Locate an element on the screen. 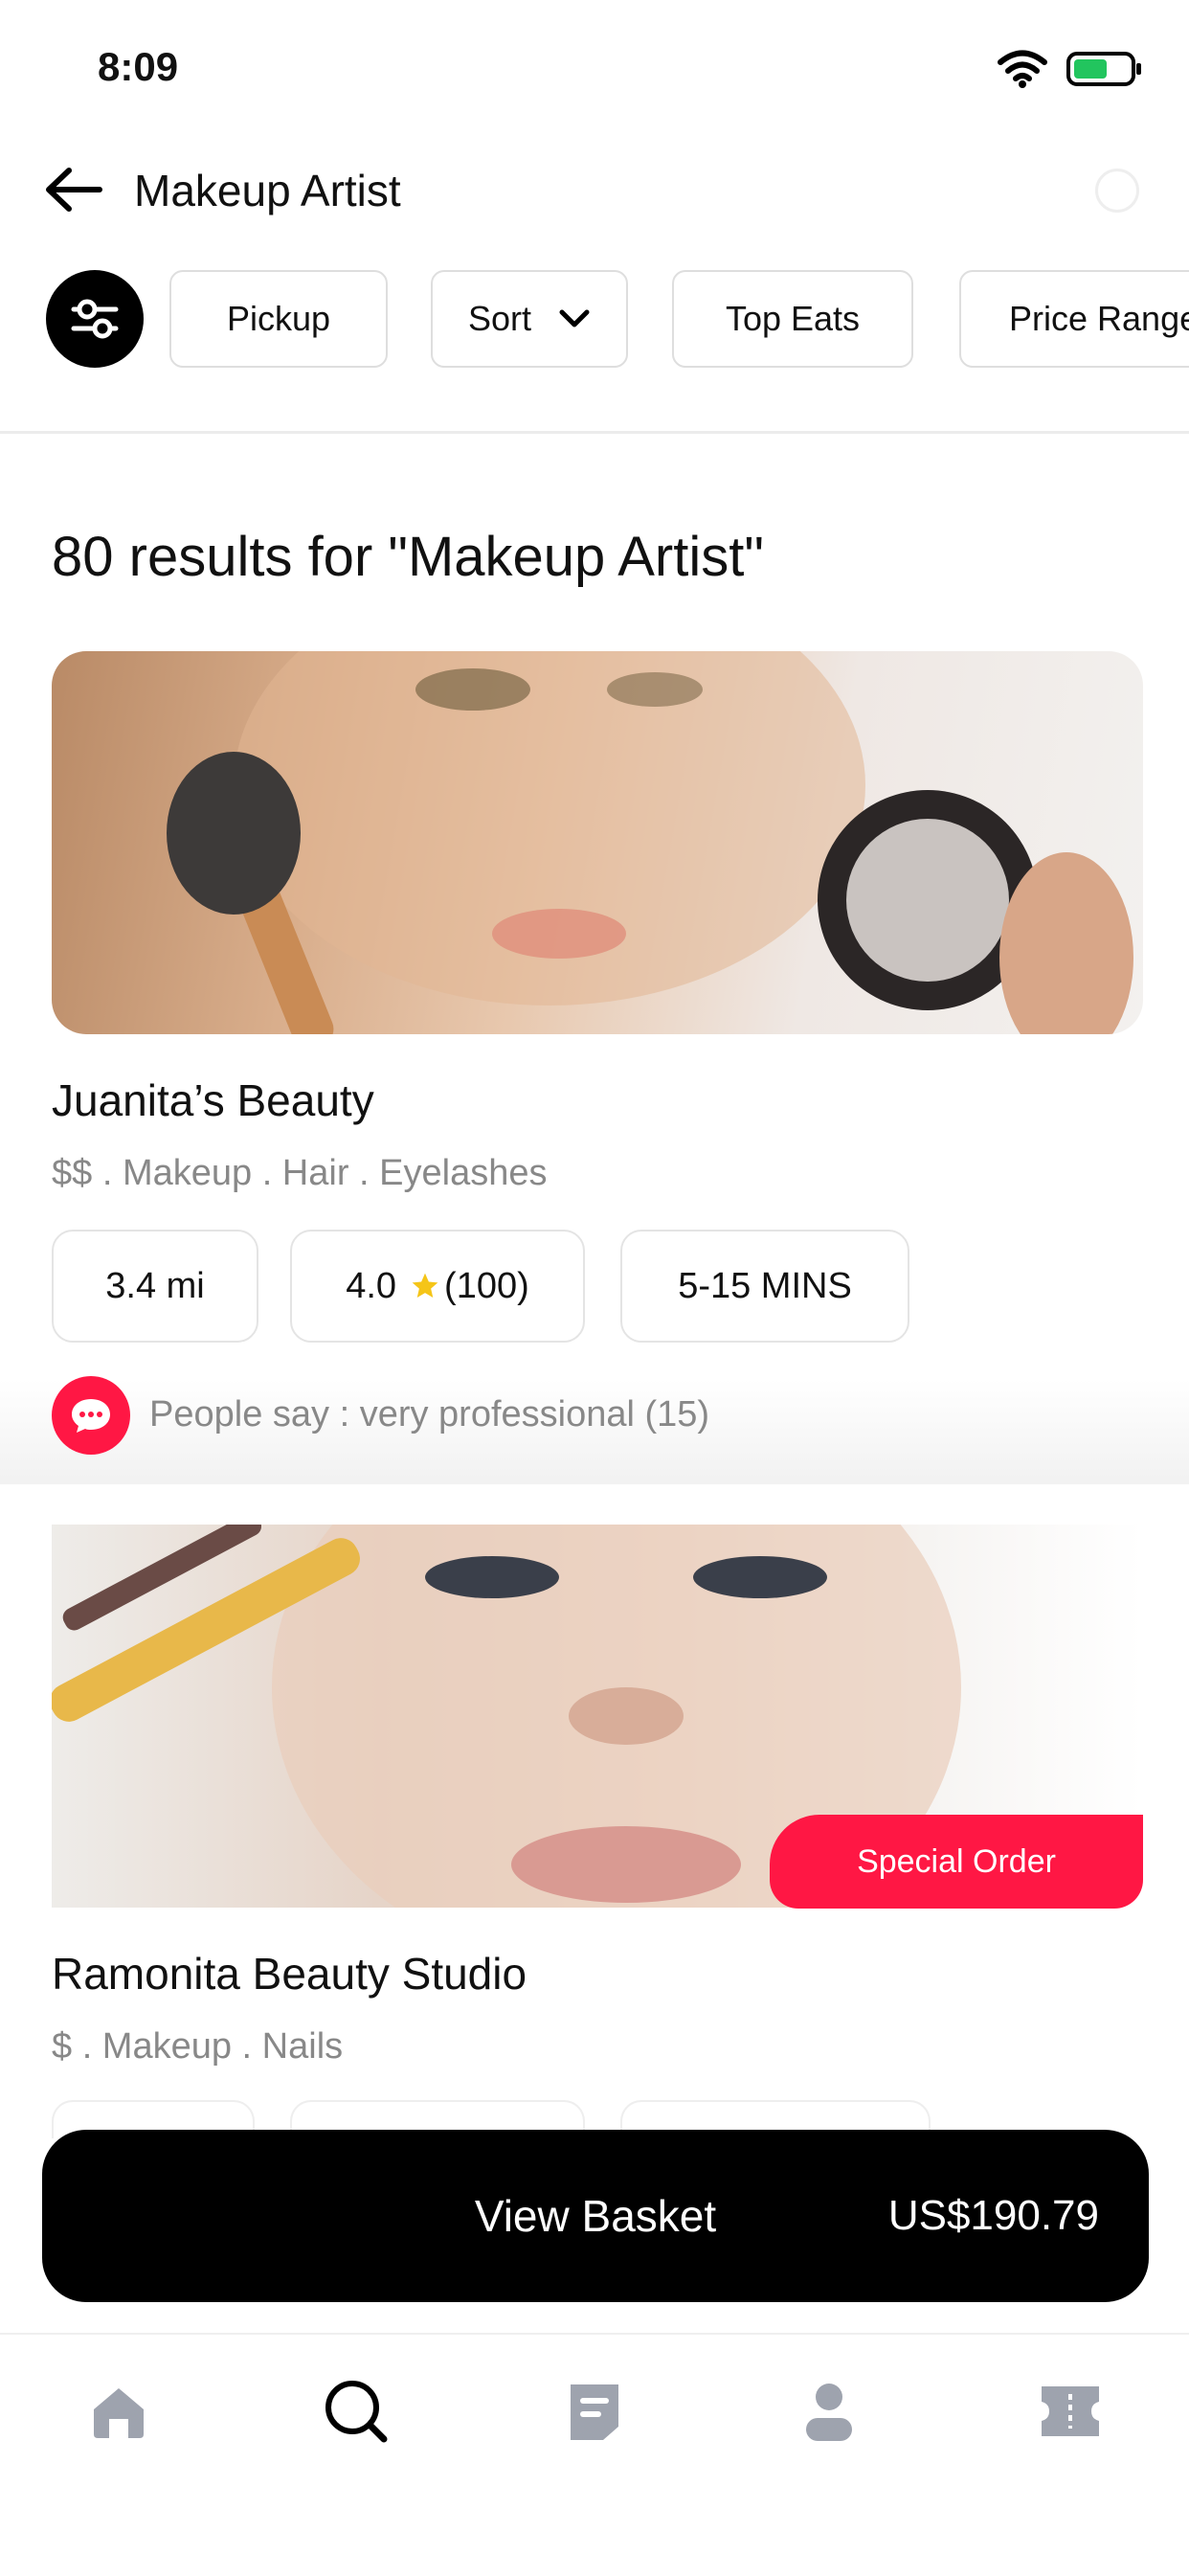  filter-chip-sort: Sort is located at coordinates (529, 319).